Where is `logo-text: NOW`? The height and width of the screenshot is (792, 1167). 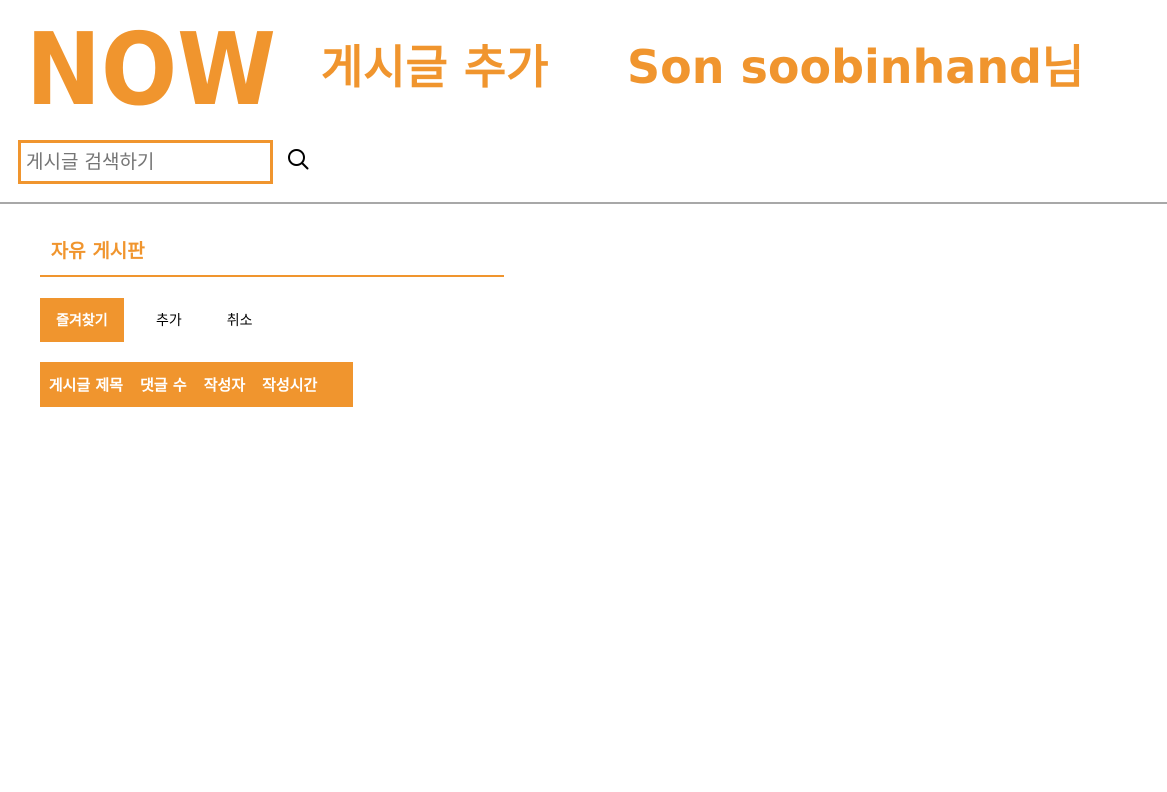 logo-text: NOW is located at coordinates (151, 65).